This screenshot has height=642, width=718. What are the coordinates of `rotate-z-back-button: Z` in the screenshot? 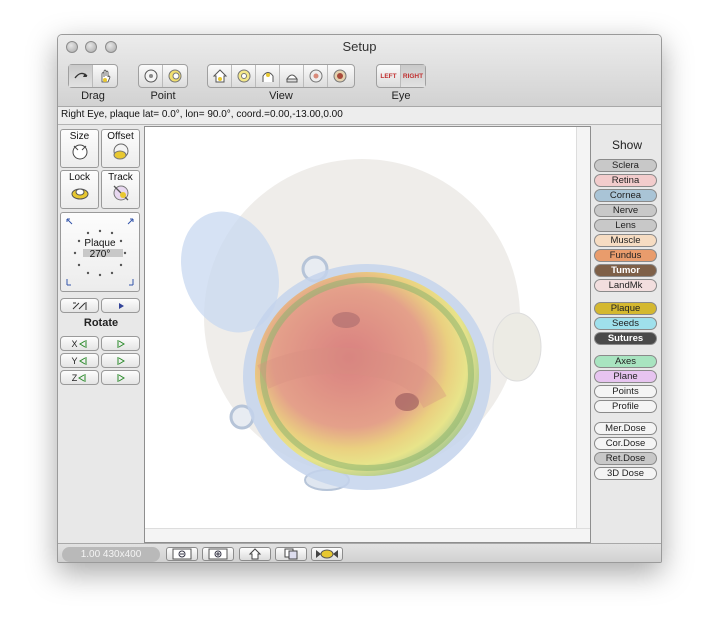 It's located at (79, 377).